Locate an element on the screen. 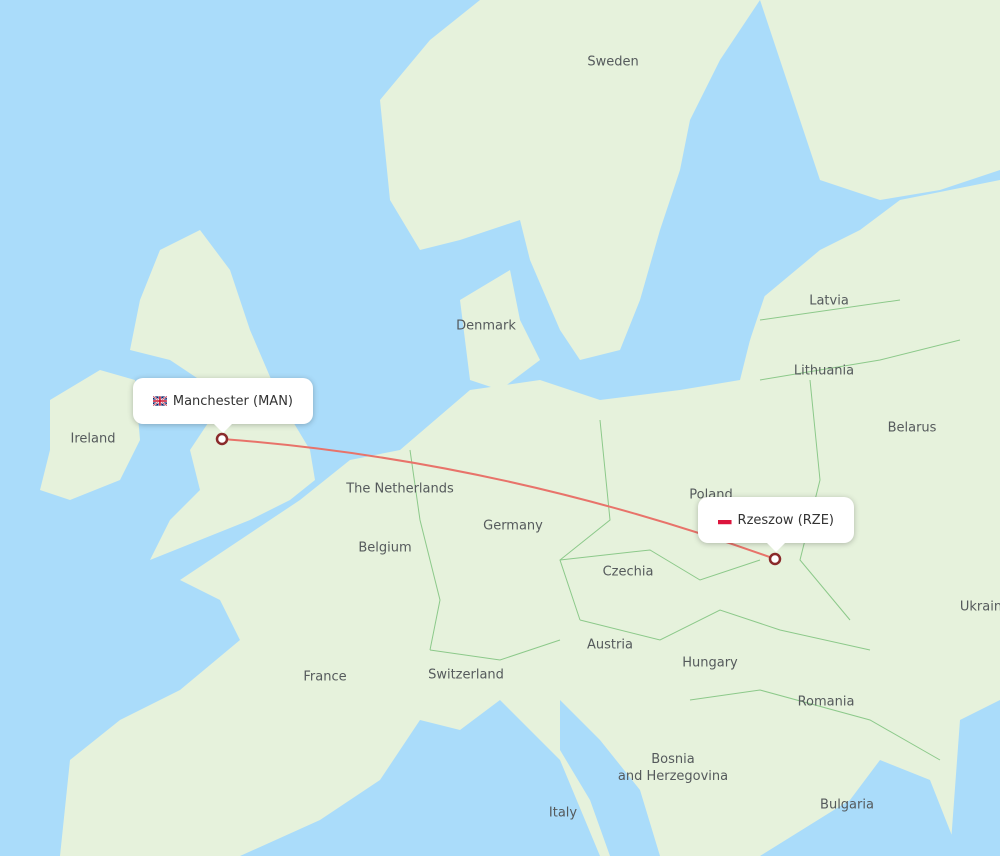 The height and width of the screenshot is (856, 1000). country-label: Ireland is located at coordinates (93, 439).